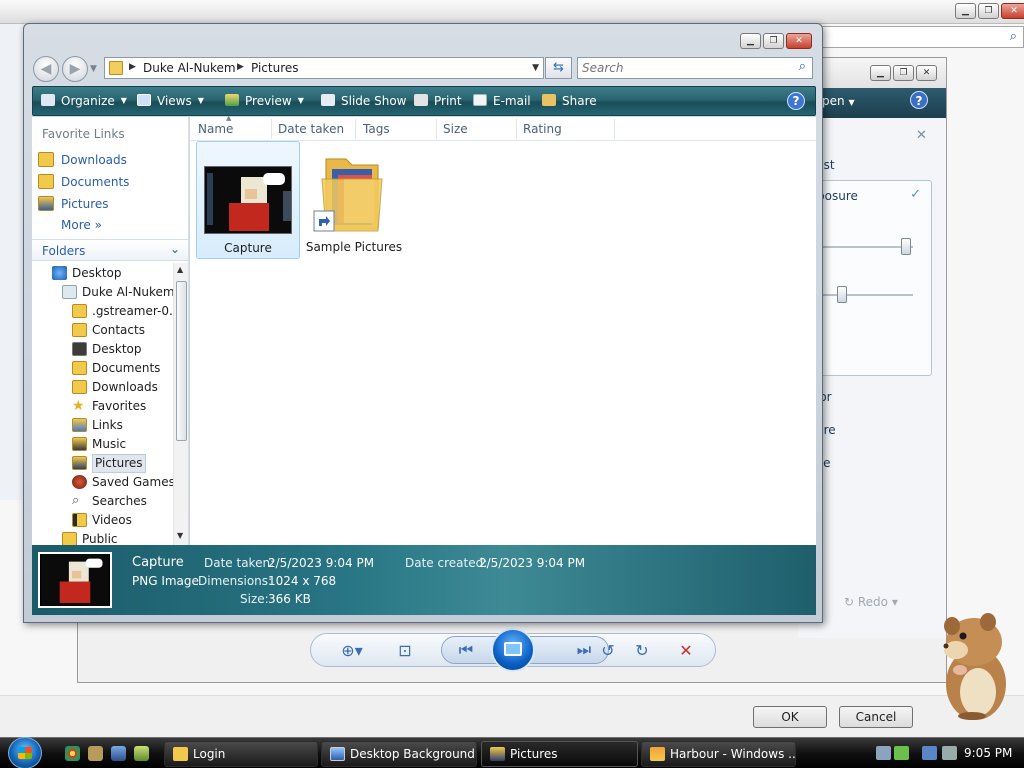 The height and width of the screenshot is (768, 1024). I want to click on favorite-link-pictures: Pictures, so click(110, 204).